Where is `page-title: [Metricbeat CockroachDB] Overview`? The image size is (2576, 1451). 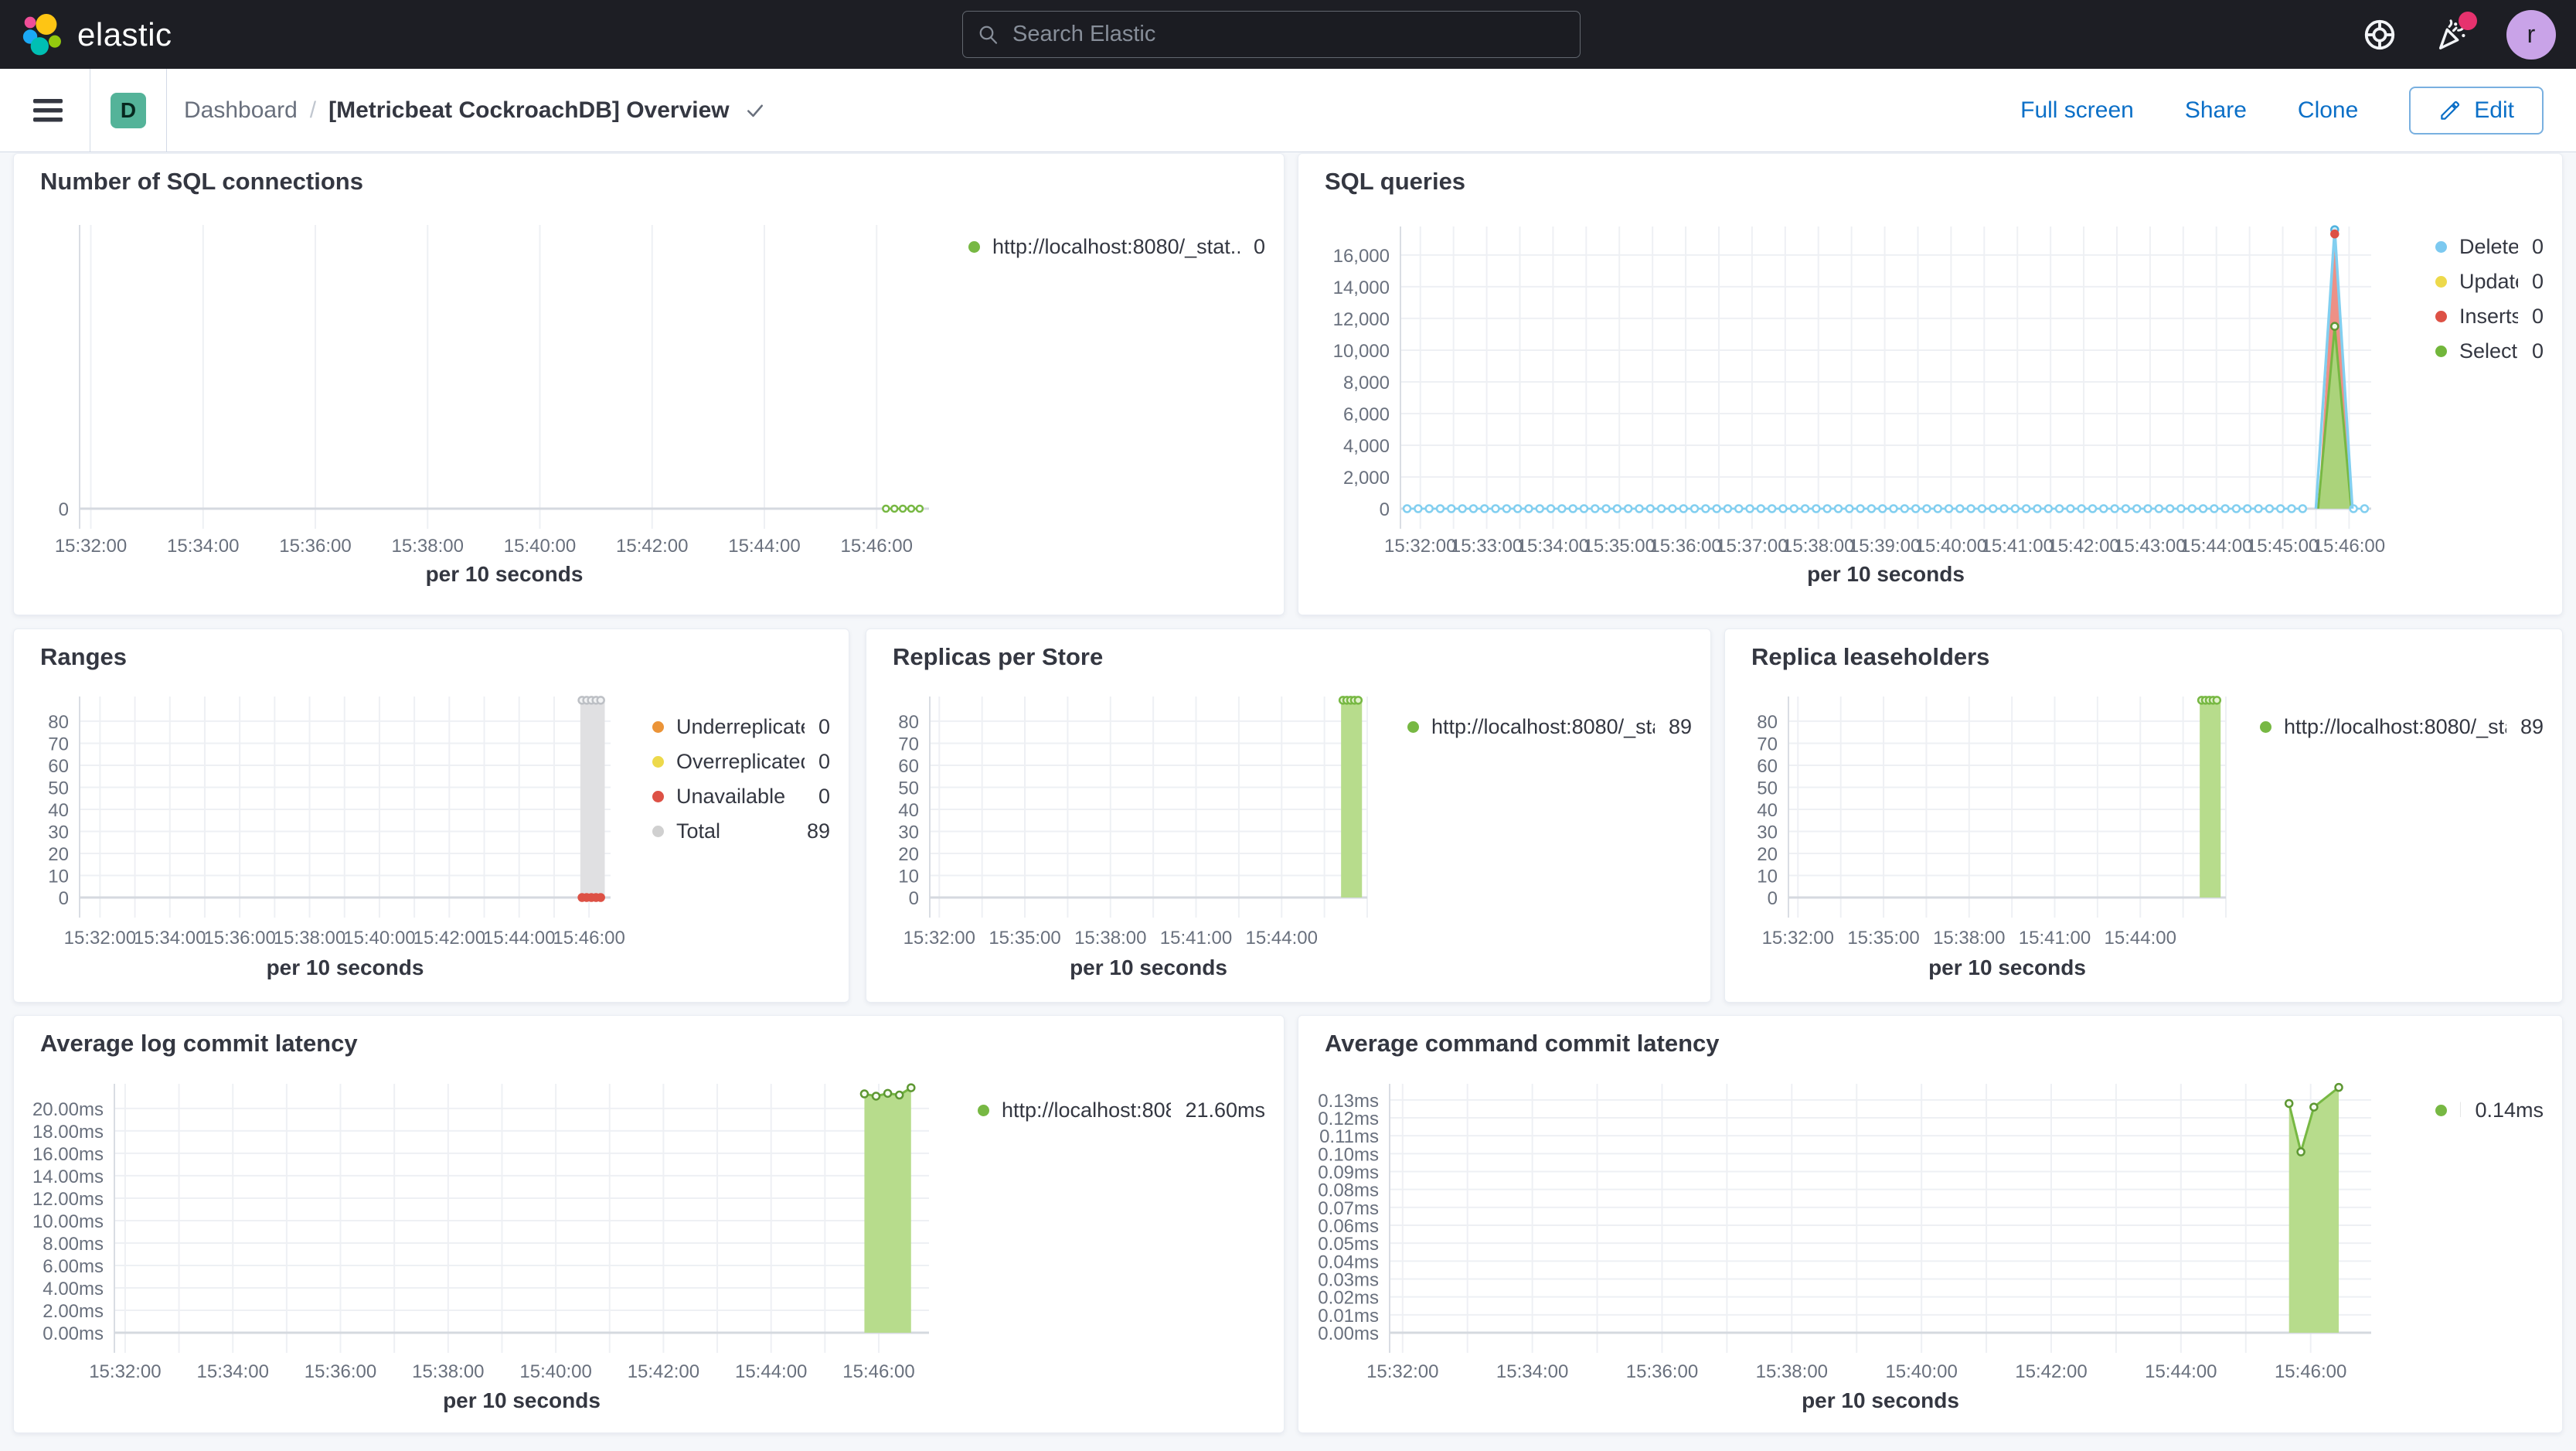
page-title: [Metricbeat CockroachDB] Overview is located at coordinates (529, 110).